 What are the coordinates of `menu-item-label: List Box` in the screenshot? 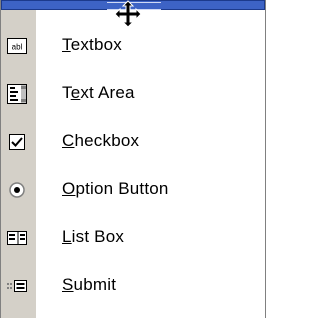 It's located at (93, 236).